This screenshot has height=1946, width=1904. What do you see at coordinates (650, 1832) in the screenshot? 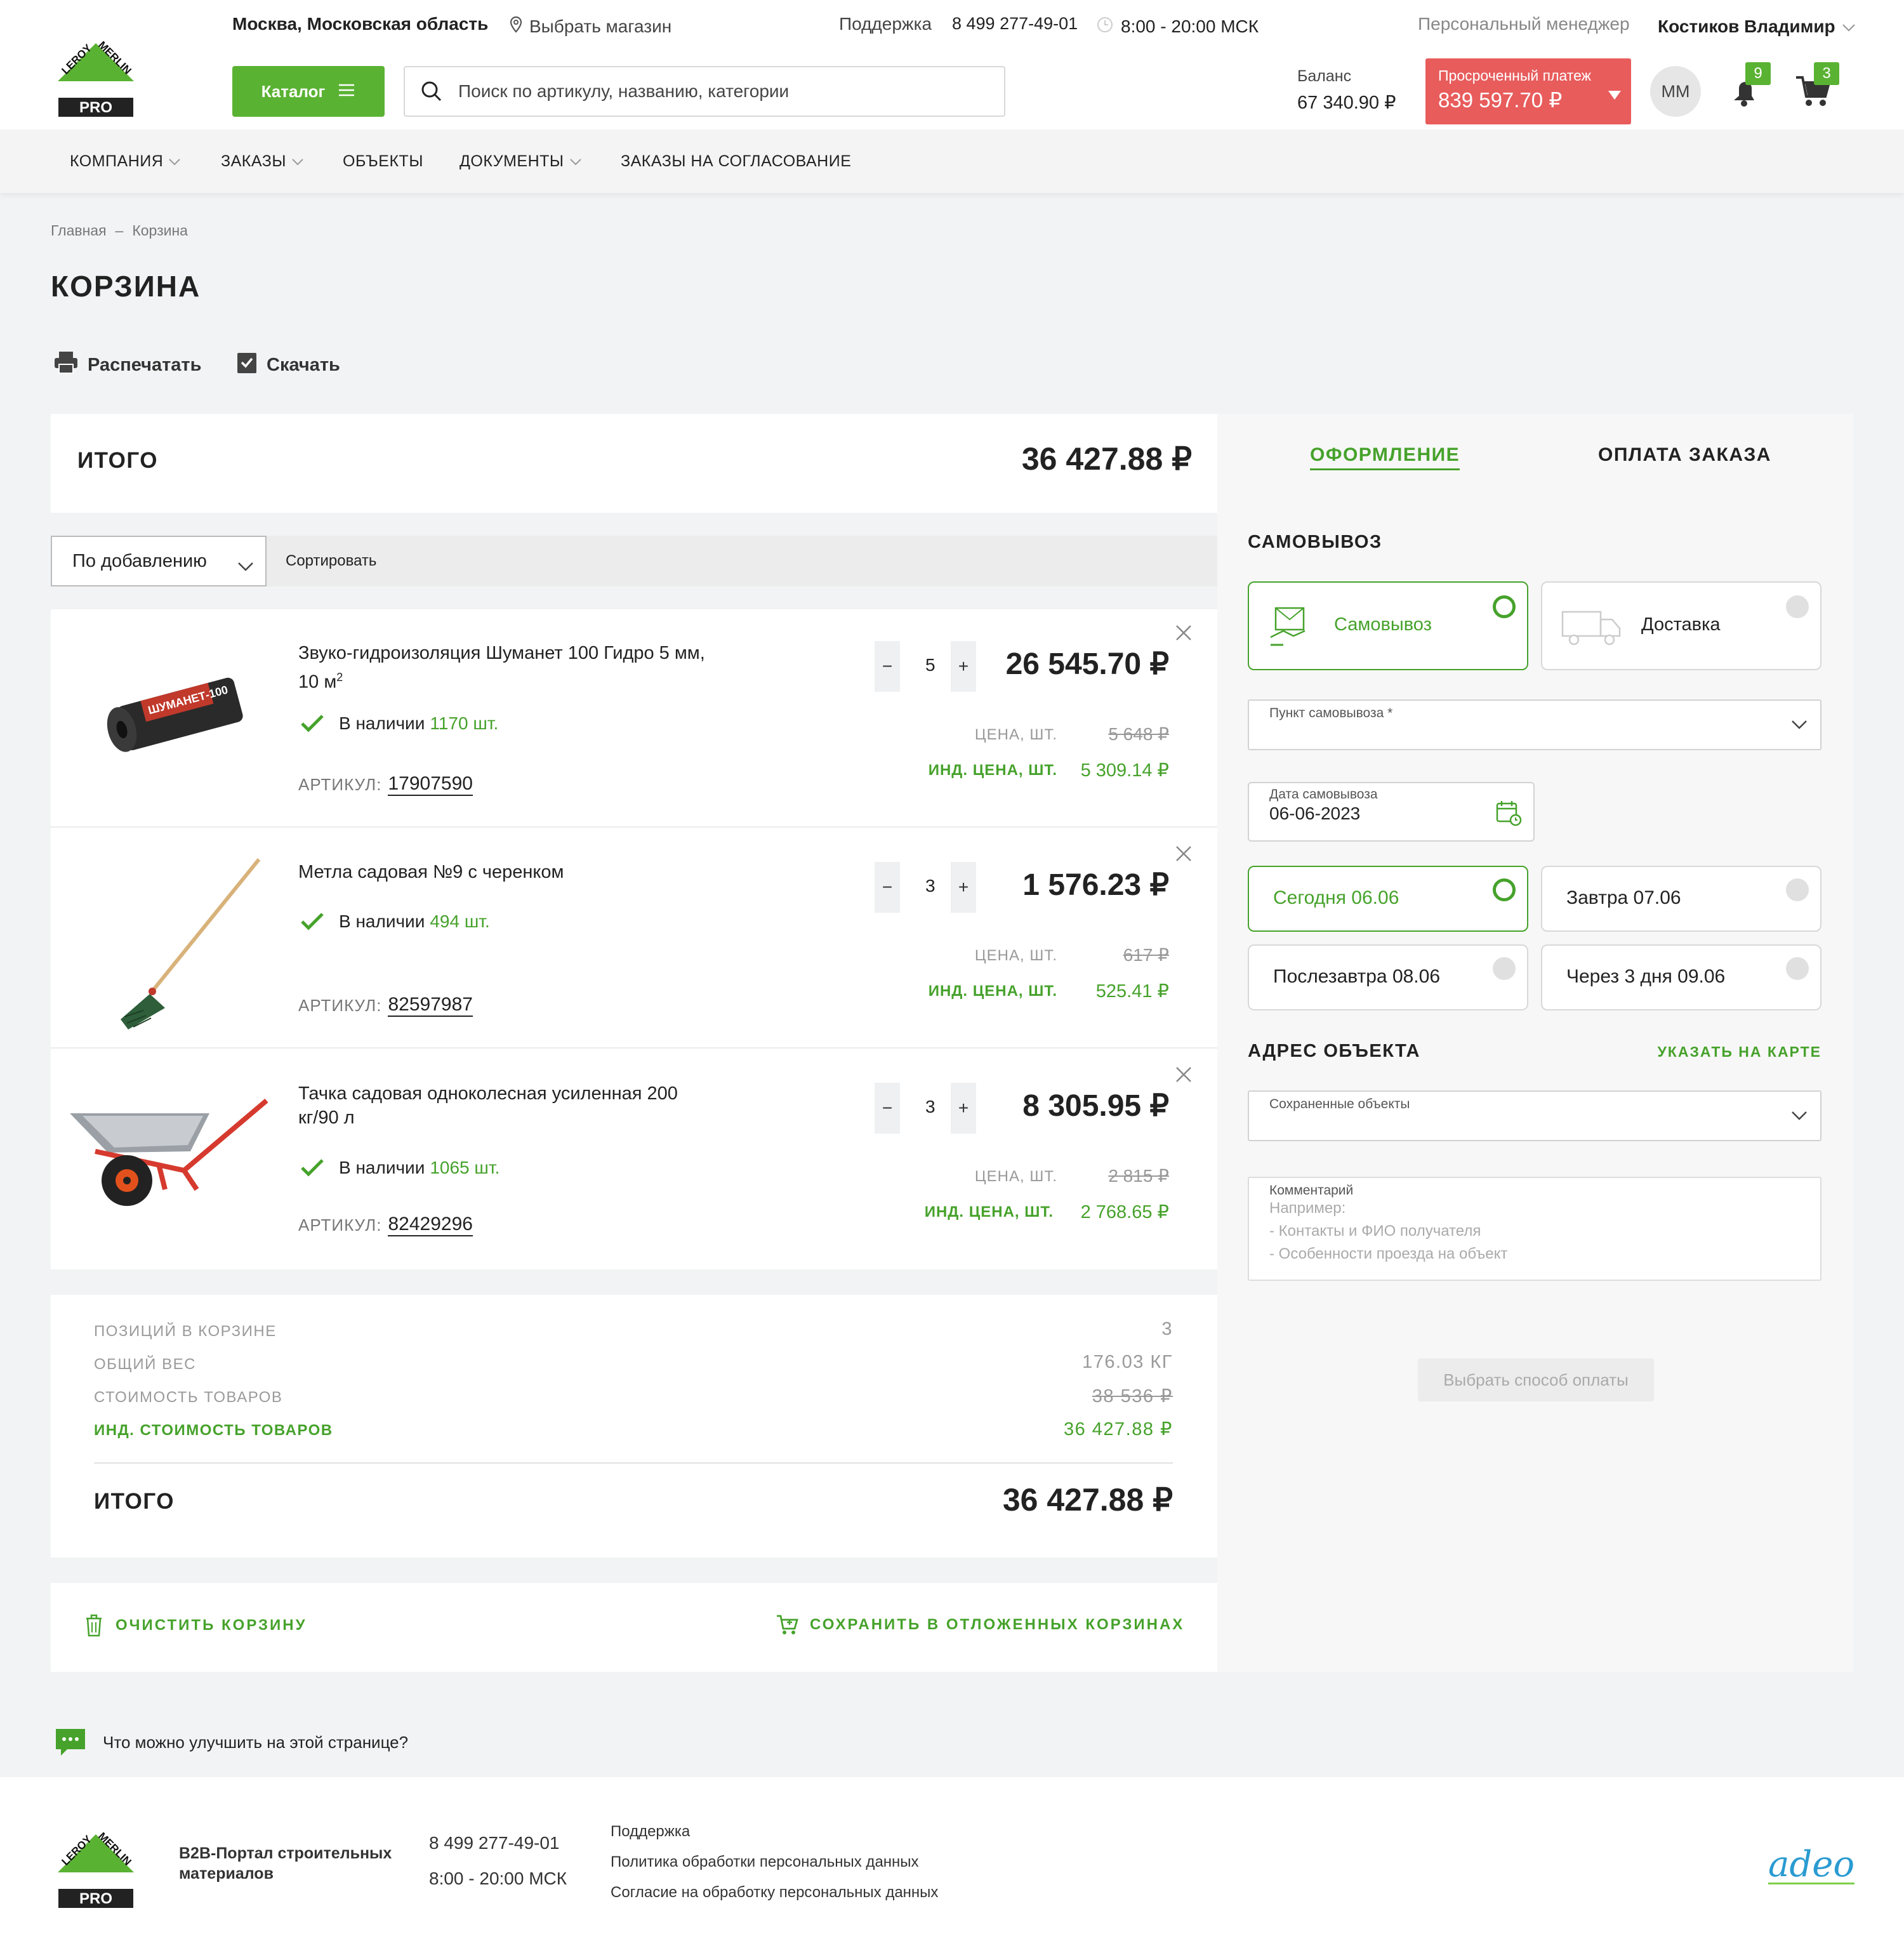
I see `footer-link-support: Поддержка` at bounding box center [650, 1832].